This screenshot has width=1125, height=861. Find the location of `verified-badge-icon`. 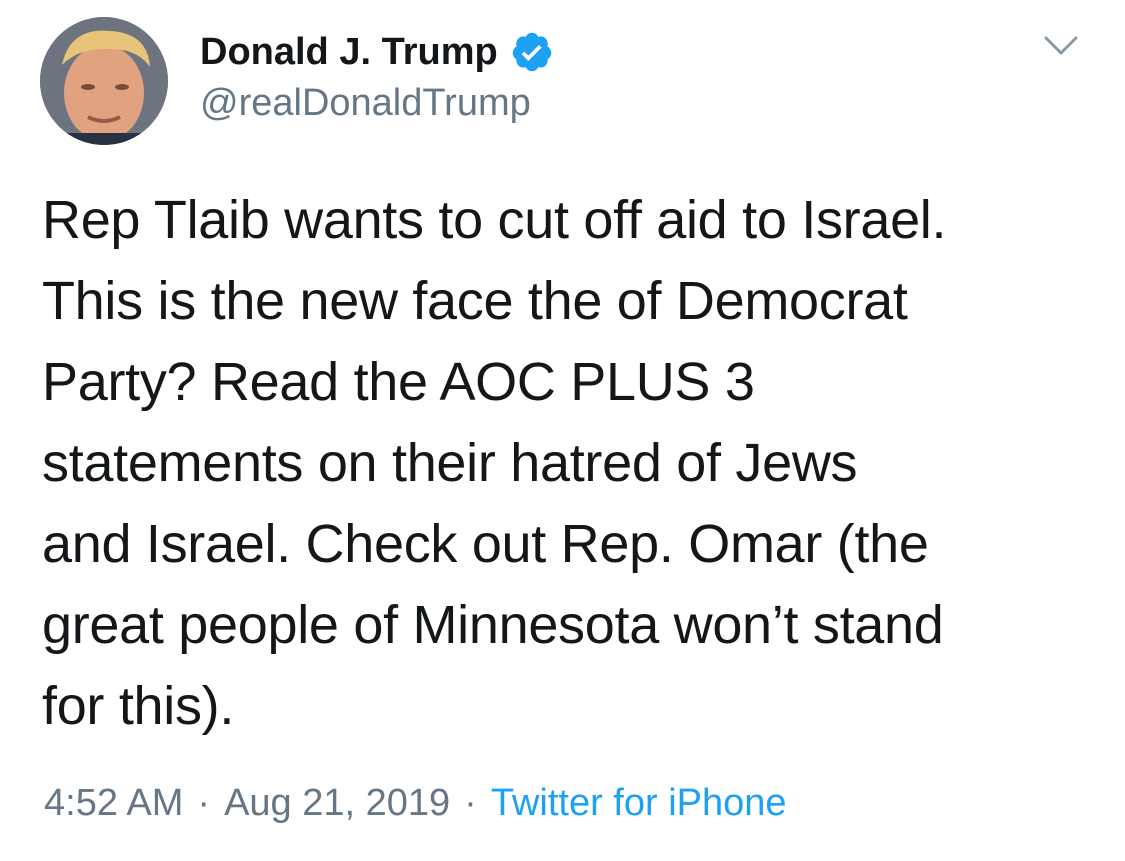

verified-badge-icon is located at coordinates (532, 52).